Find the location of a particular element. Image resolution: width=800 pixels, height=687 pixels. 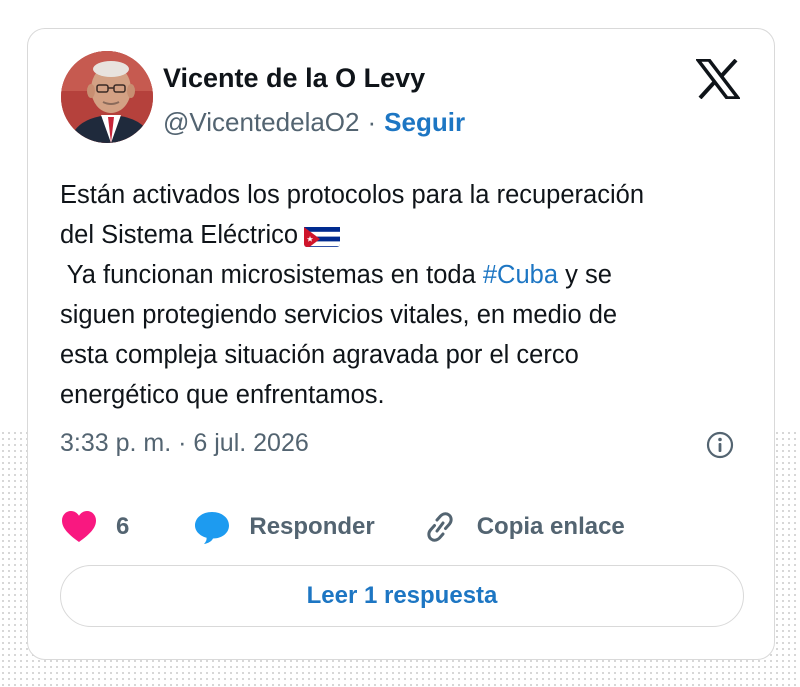

copy-link-label: Copia enlace is located at coordinates (550, 526).